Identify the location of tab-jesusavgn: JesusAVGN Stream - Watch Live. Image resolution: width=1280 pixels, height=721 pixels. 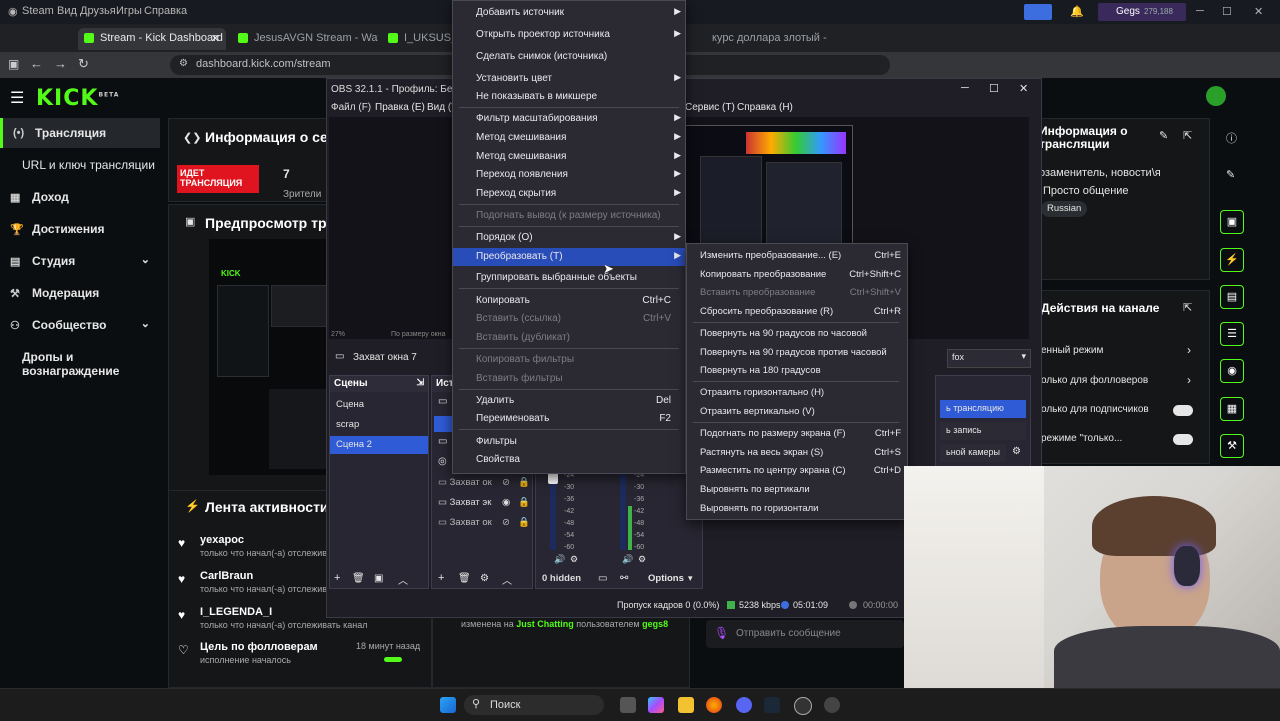
(305, 39).